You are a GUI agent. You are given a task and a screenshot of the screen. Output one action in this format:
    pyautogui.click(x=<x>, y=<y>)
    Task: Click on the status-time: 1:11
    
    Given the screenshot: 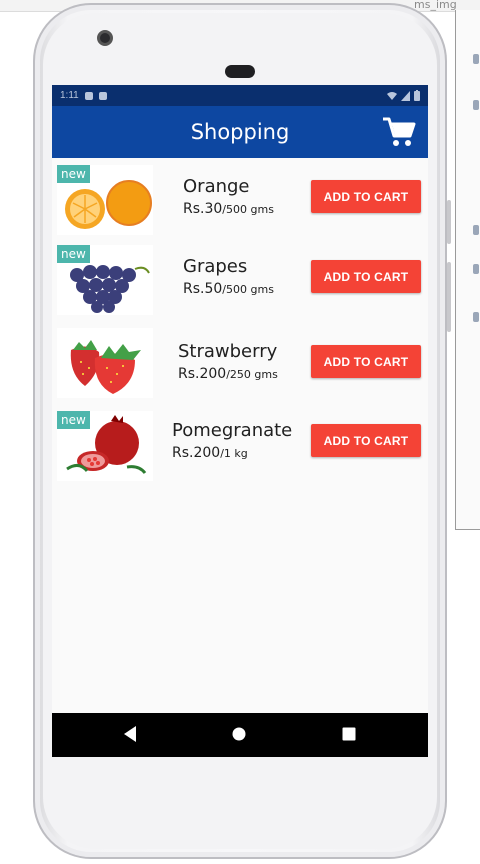 What is the action you would take?
    pyautogui.click(x=69, y=95)
    